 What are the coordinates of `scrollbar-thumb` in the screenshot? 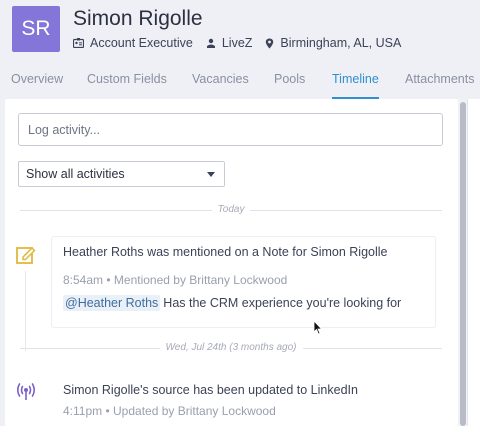 It's located at (463, 264).